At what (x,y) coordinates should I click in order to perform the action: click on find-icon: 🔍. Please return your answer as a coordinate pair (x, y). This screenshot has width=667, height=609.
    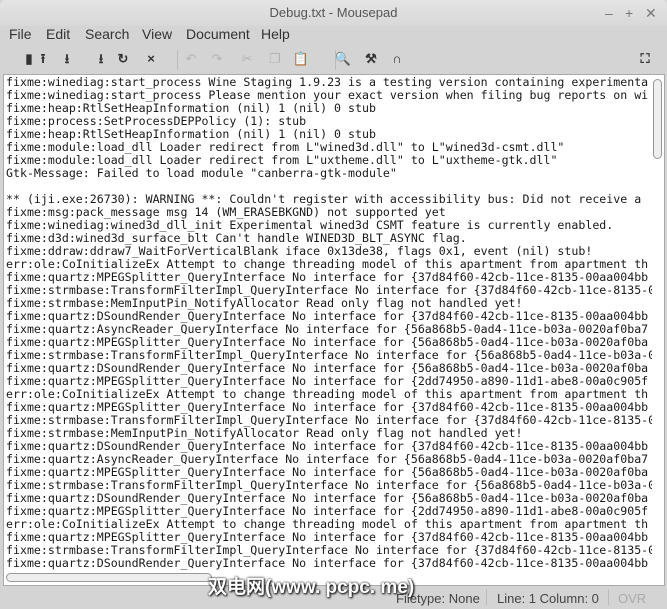
    Looking at the image, I should click on (343, 59).